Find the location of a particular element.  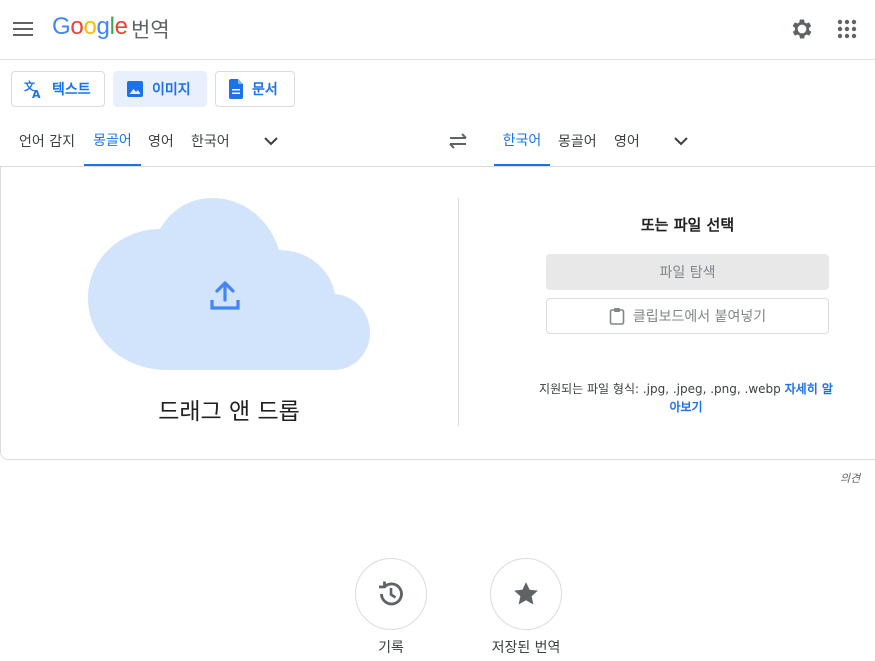

history-button is located at coordinates (391, 594).